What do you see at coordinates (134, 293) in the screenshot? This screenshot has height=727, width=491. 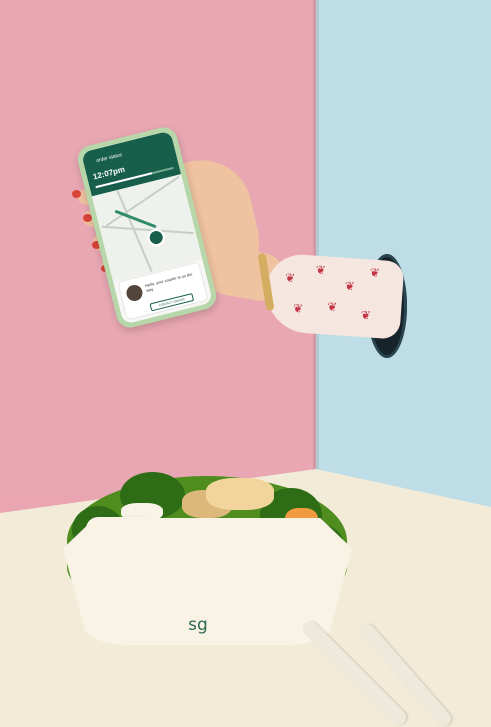 I see `courier-avatar` at bounding box center [134, 293].